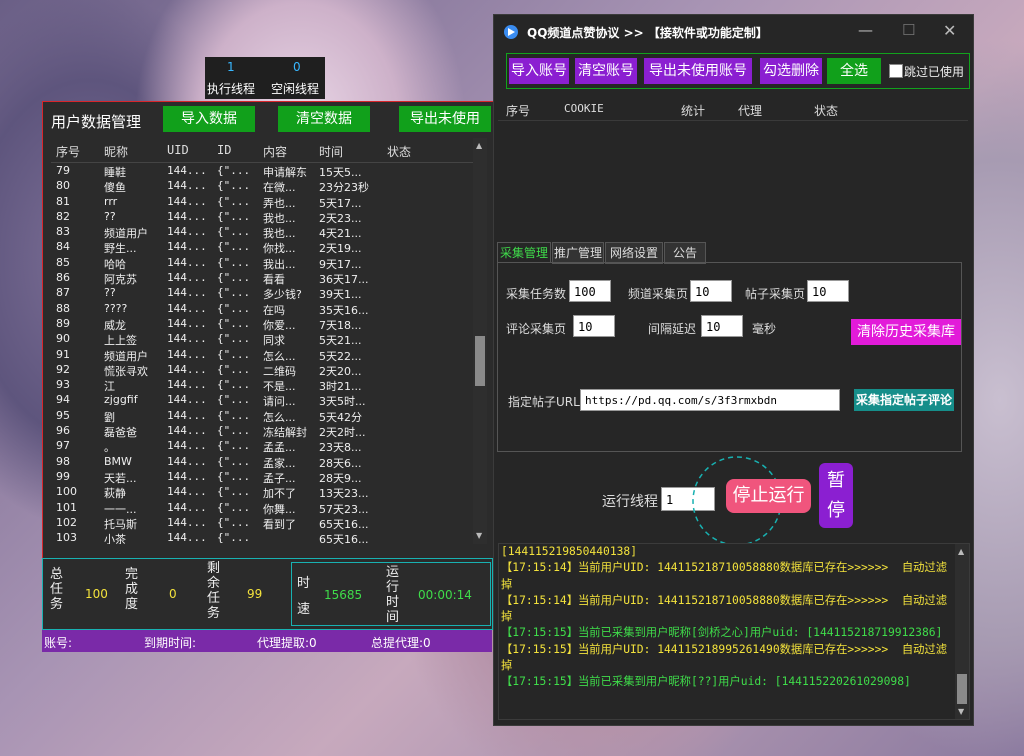 Image resolution: width=1024 pixels, height=756 pixels. Describe the element at coordinates (57, 589) in the screenshot. I see `total-task-label: 总任务` at that location.